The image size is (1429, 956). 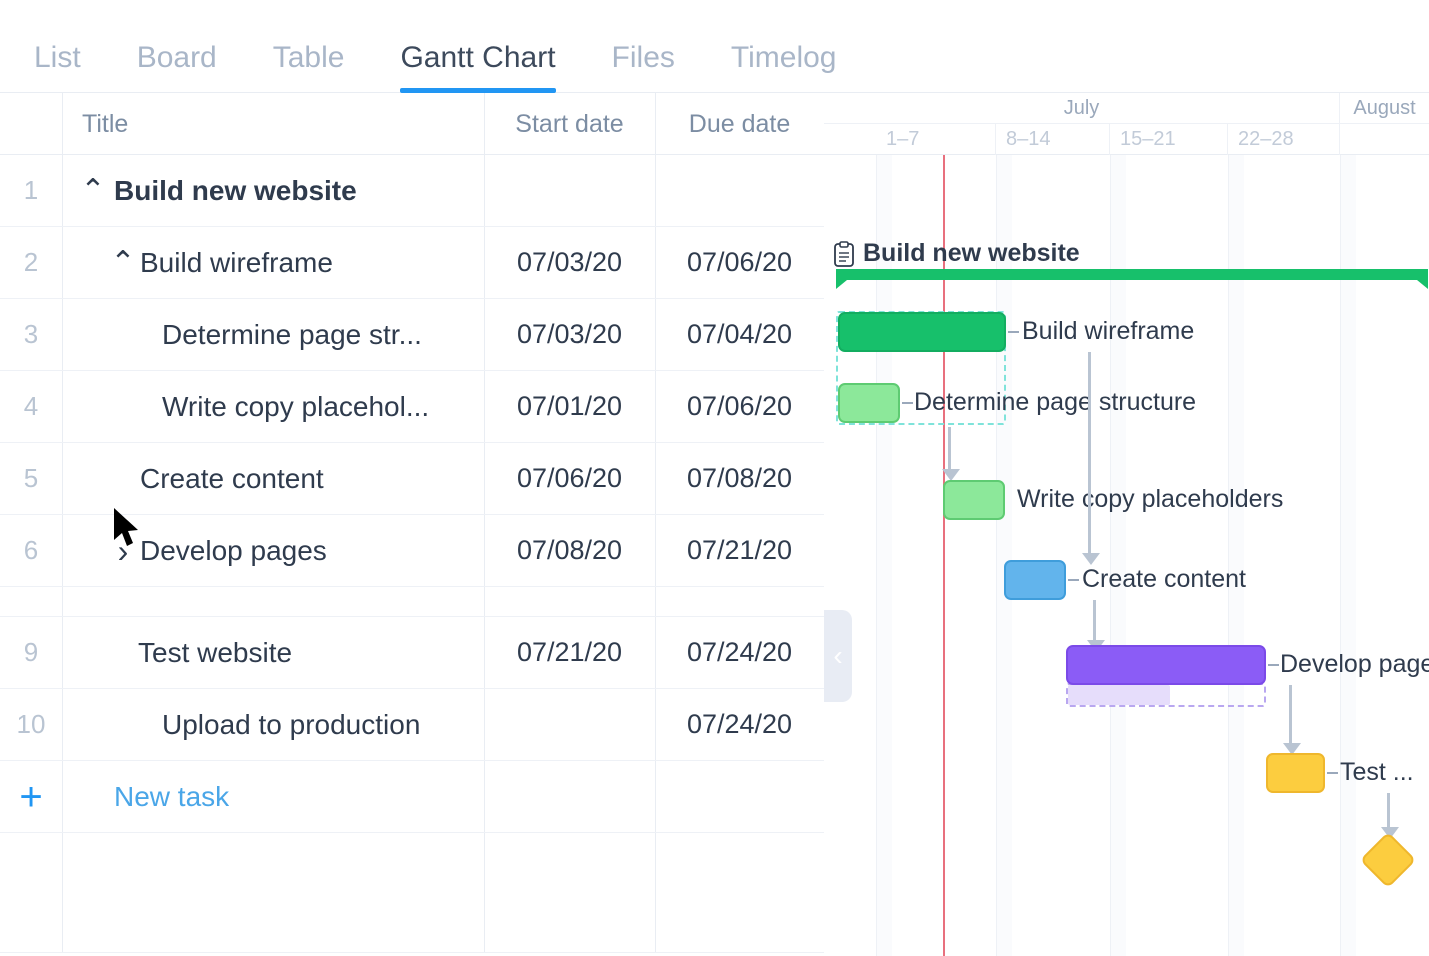 What do you see at coordinates (739, 478) in the screenshot?
I see `task-due-date: 07/08/20` at bounding box center [739, 478].